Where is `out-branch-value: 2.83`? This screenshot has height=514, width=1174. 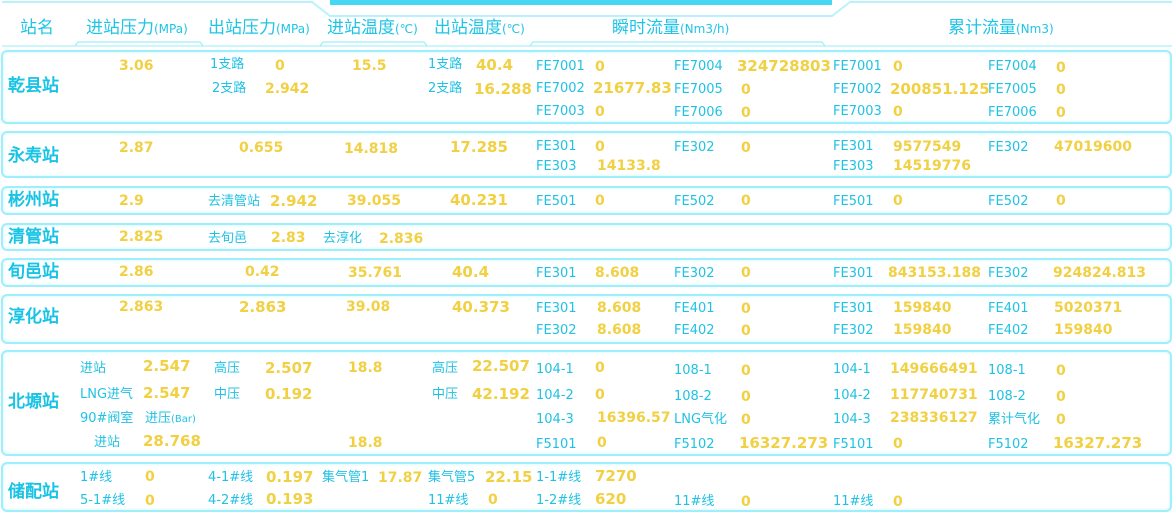
out-branch-value: 2.83 is located at coordinates (288, 238).